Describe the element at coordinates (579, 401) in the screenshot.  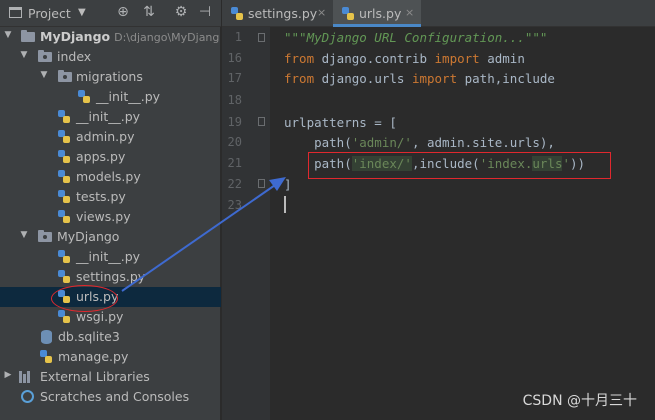
I see `watermark: CSDN @十月三十` at that location.